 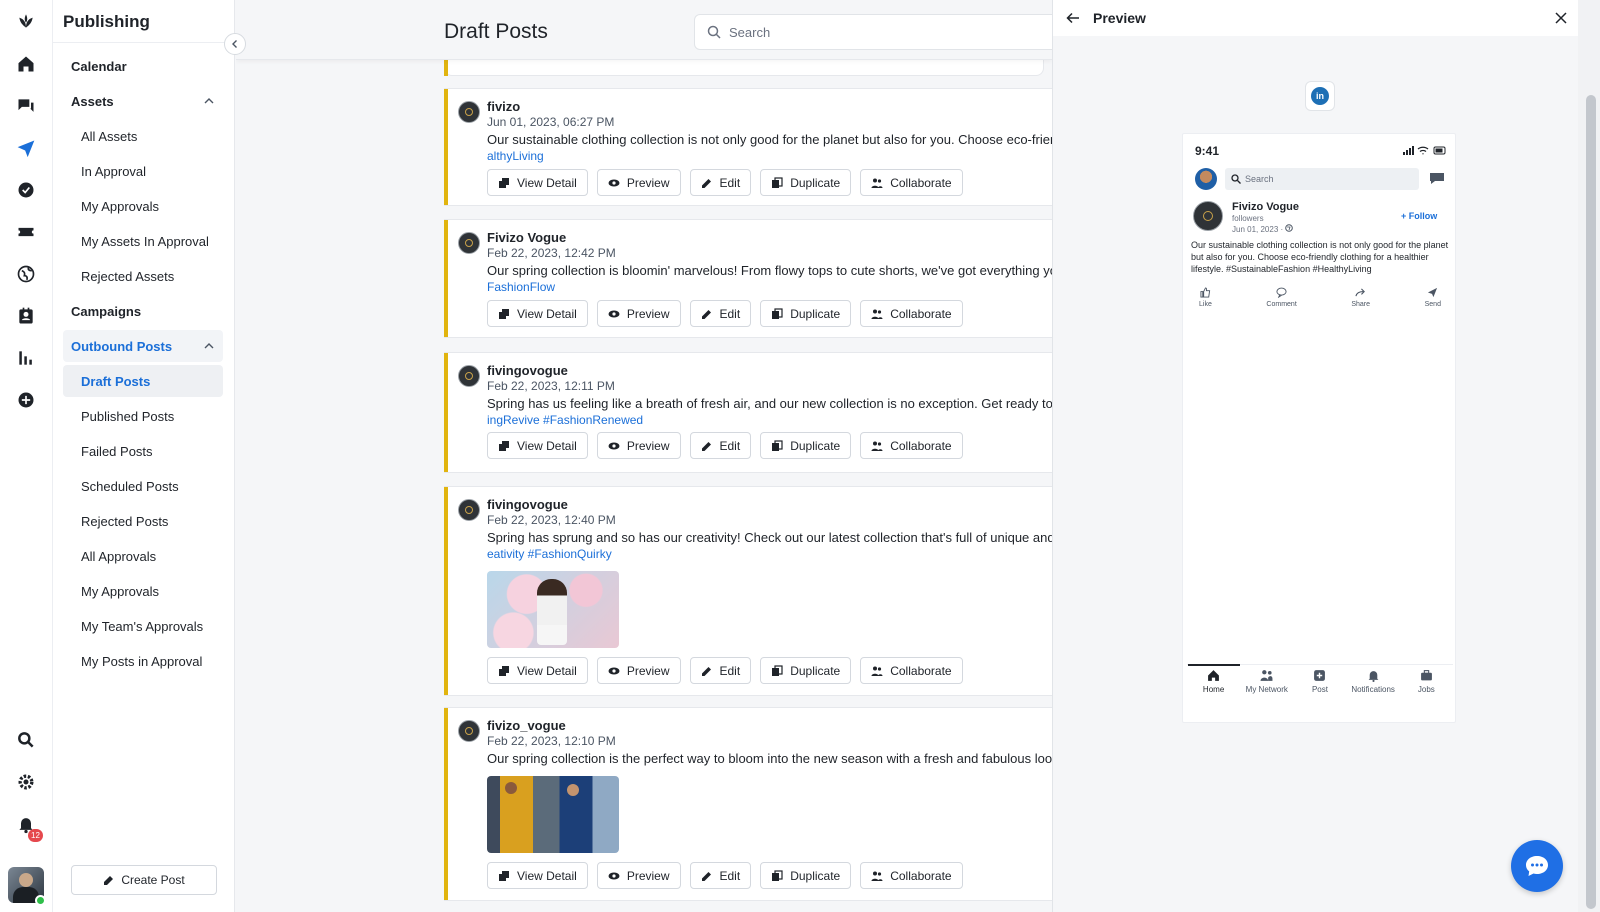 What do you see at coordinates (1433, 297) in the screenshot?
I see `phone-send-action: Send` at bounding box center [1433, 297].